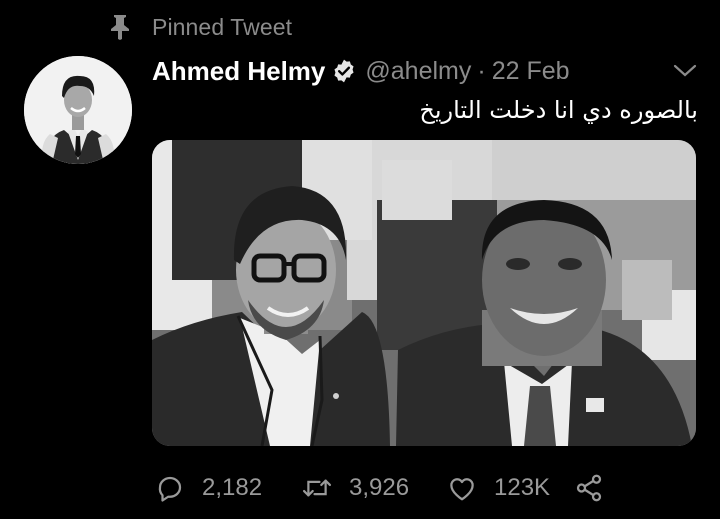 This screenshot has height=519, width=720. I want to click on pinned-indicator: Pinned Tweet, so click(199, 27).